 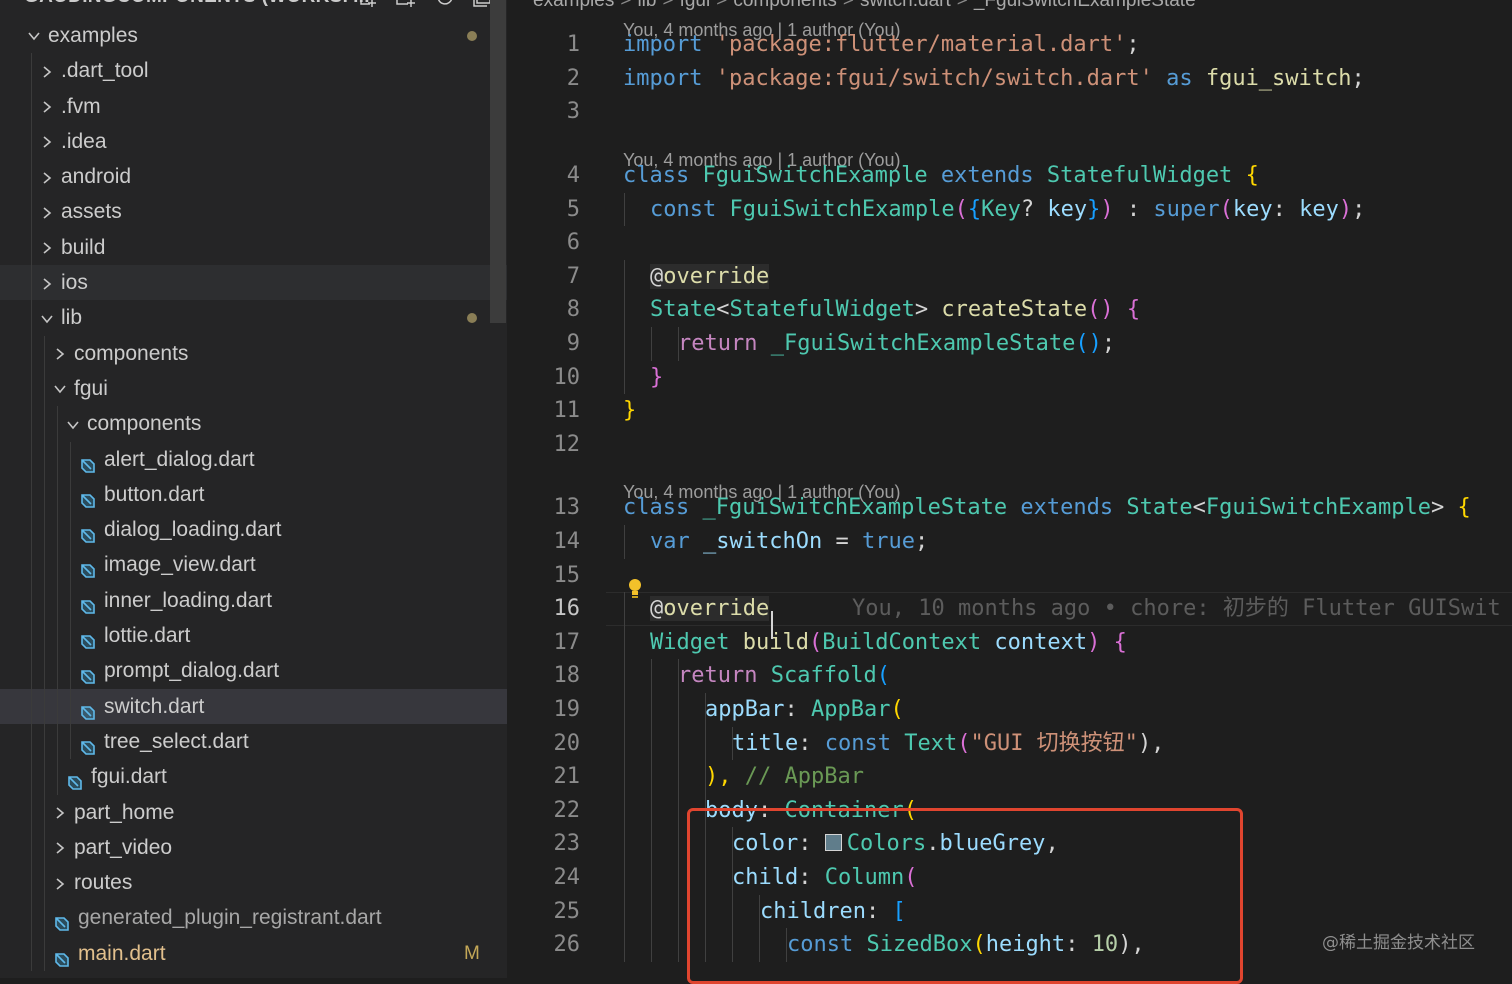 What do you see at coordinates (154, 494) in the screenshot?
I see `tree-item-label: button.dart` at bounding box center [154, 494].